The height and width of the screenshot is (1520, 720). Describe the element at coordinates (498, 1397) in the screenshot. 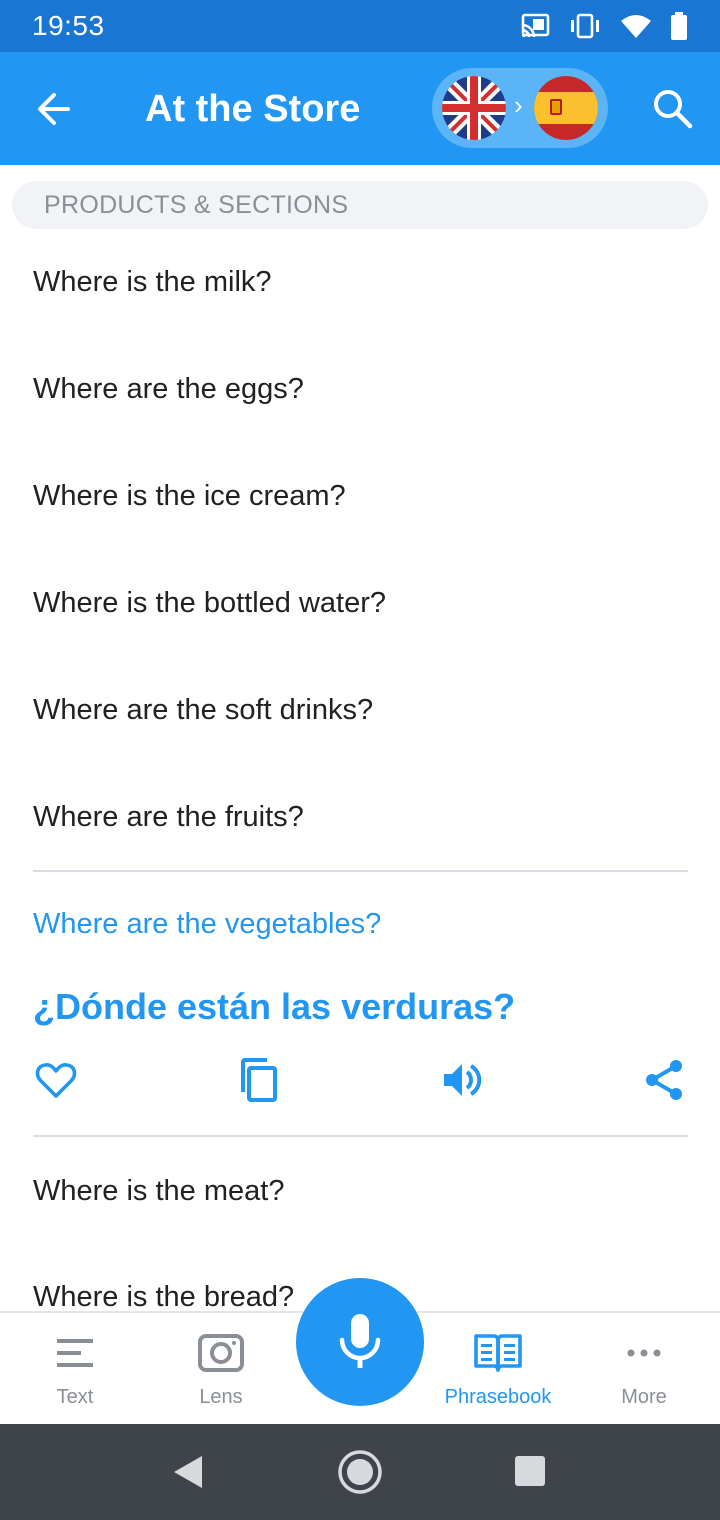

I see `nav-phrasebook-label: Phrasebook` at that location.